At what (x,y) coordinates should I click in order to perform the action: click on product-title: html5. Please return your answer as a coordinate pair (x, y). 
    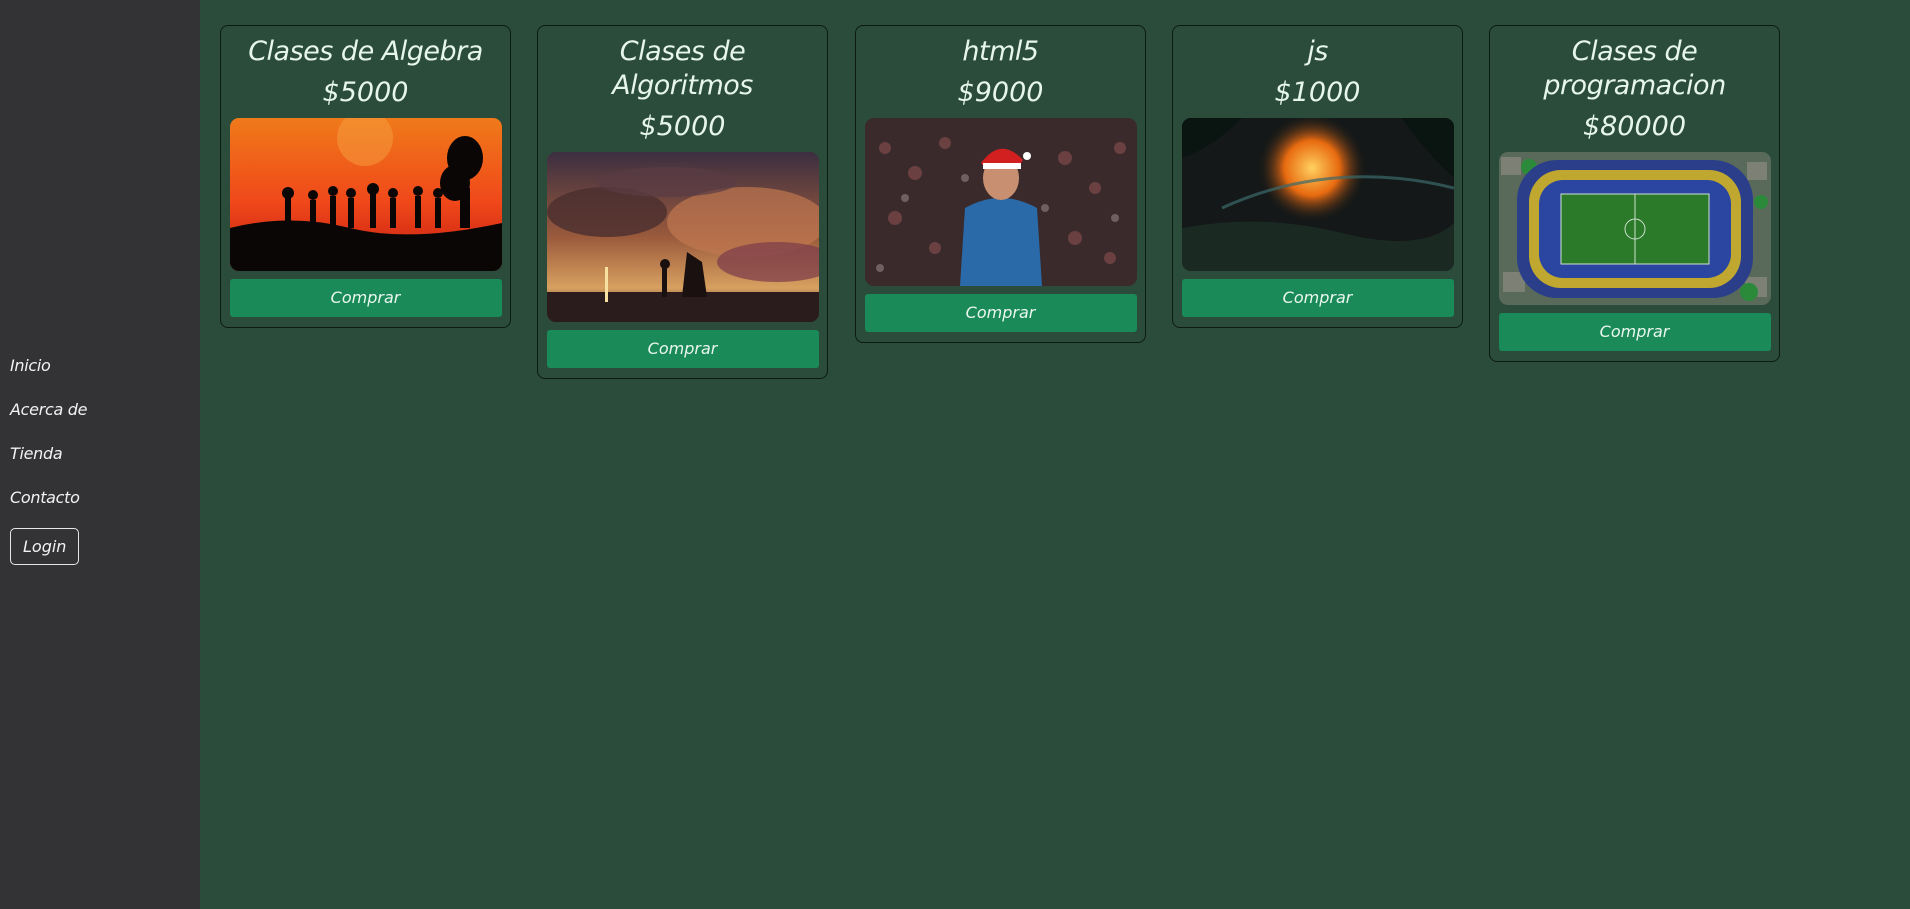
    Looking at the image, I should click on (1000, 51).